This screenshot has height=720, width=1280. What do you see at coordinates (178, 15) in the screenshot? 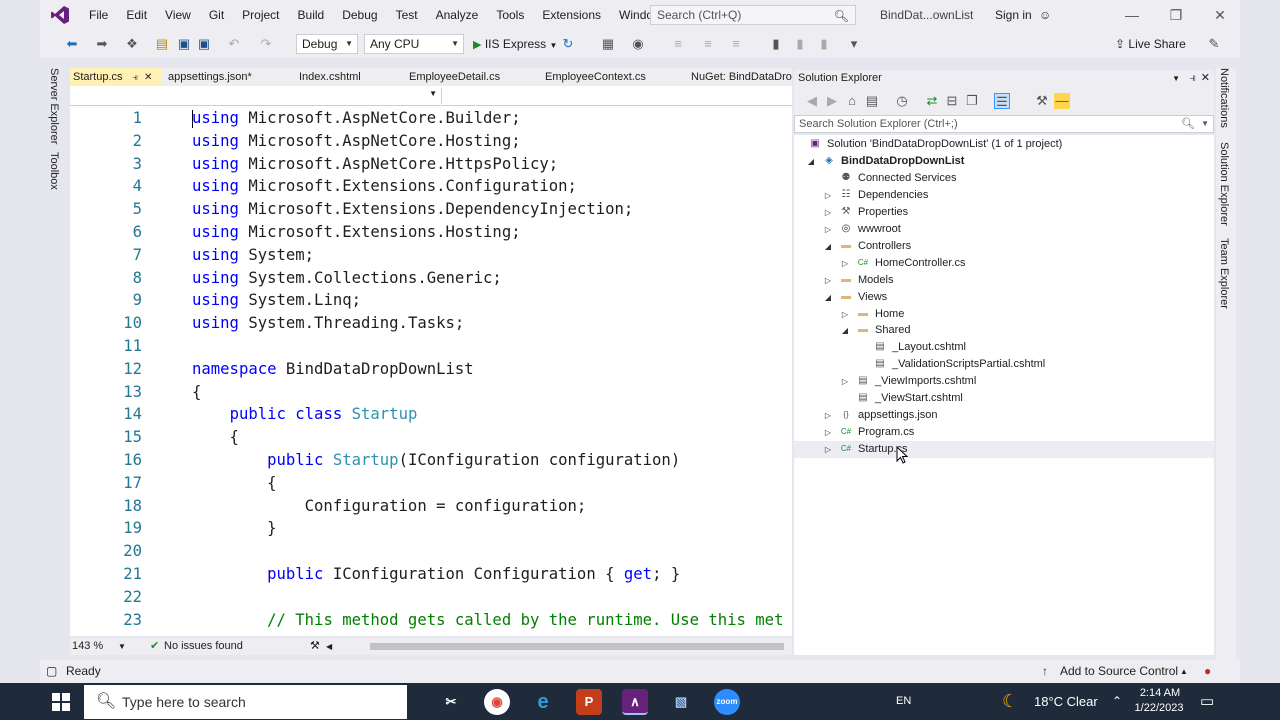
I see `menu-view: View` at bounding box center [178, 15].